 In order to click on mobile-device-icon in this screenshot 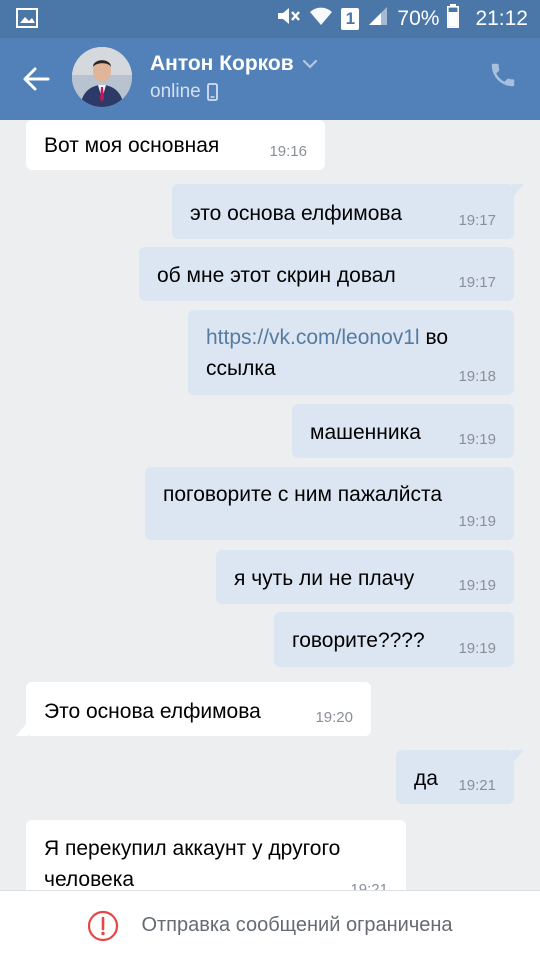, I will do `click(212, 92)`.